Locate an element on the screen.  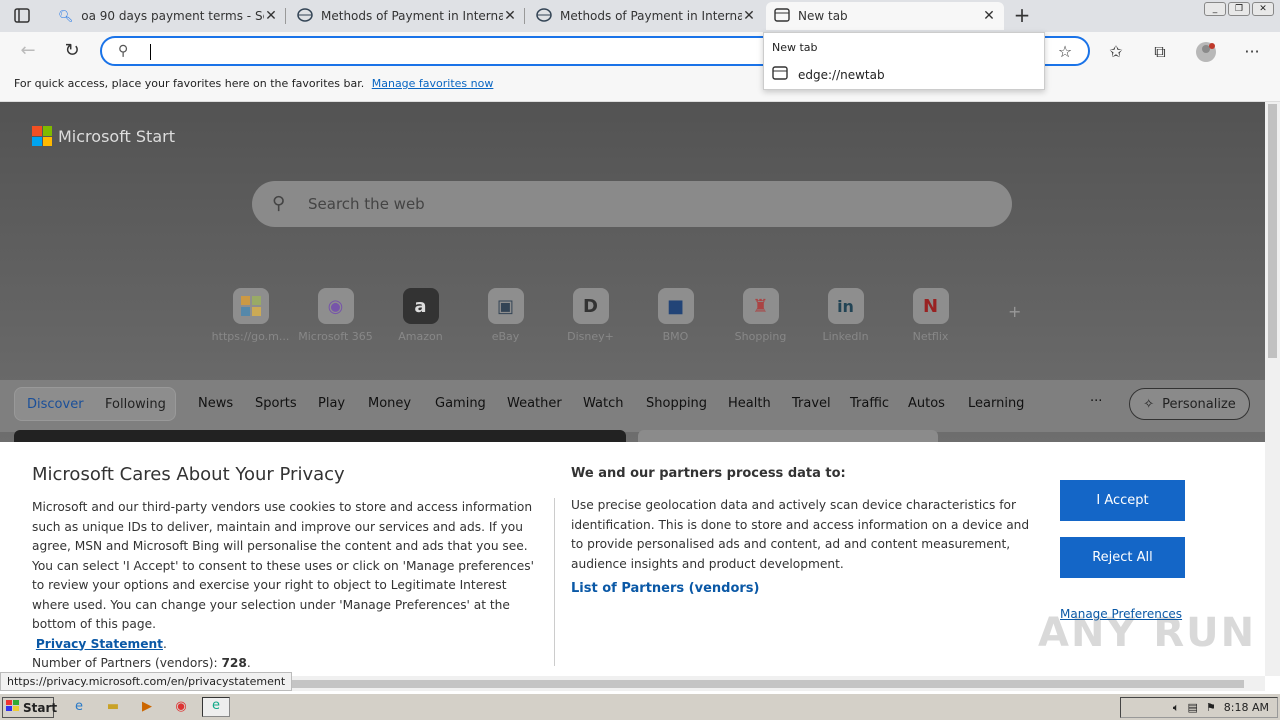
taskbar: Start e ▬ ▶ ◉ e 🔈︎ ▤ ⚑ 8:18 AM is located at coordinates (640, 706).